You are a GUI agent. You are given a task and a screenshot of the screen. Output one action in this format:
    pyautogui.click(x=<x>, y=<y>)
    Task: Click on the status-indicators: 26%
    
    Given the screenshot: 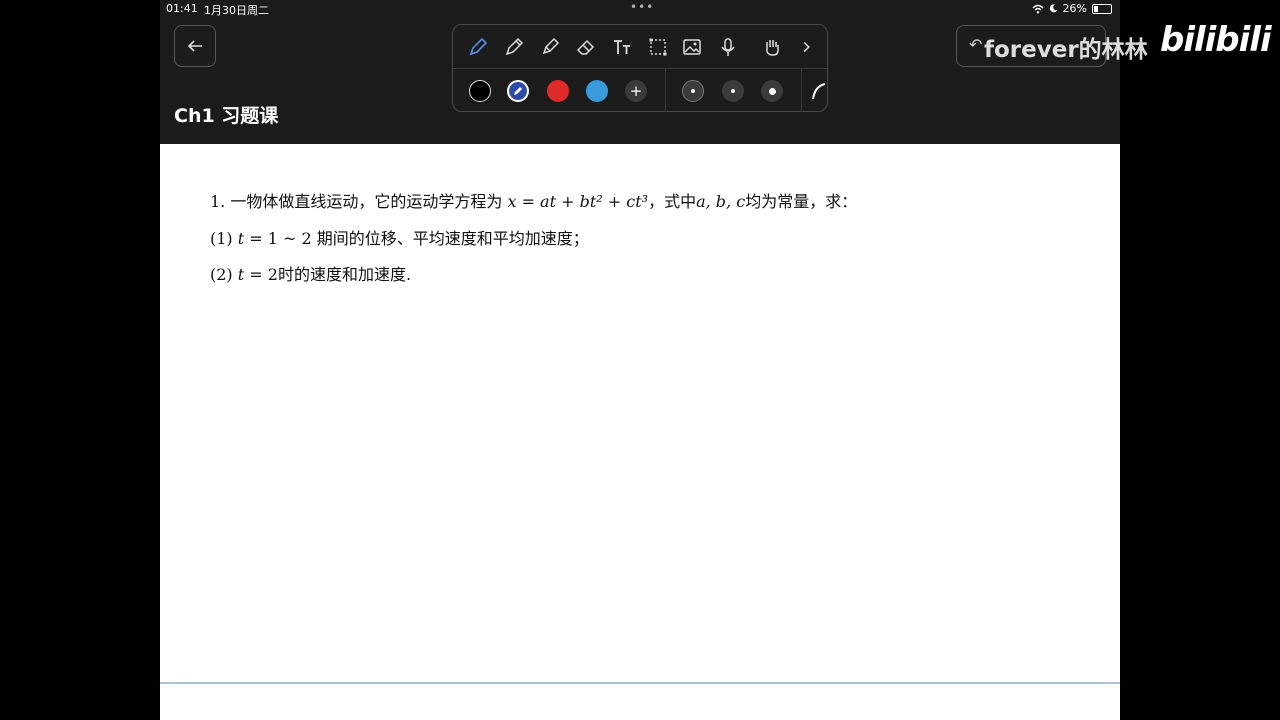 What is the action you would take?
    pyautogui.click(x=1072, y=8)
    